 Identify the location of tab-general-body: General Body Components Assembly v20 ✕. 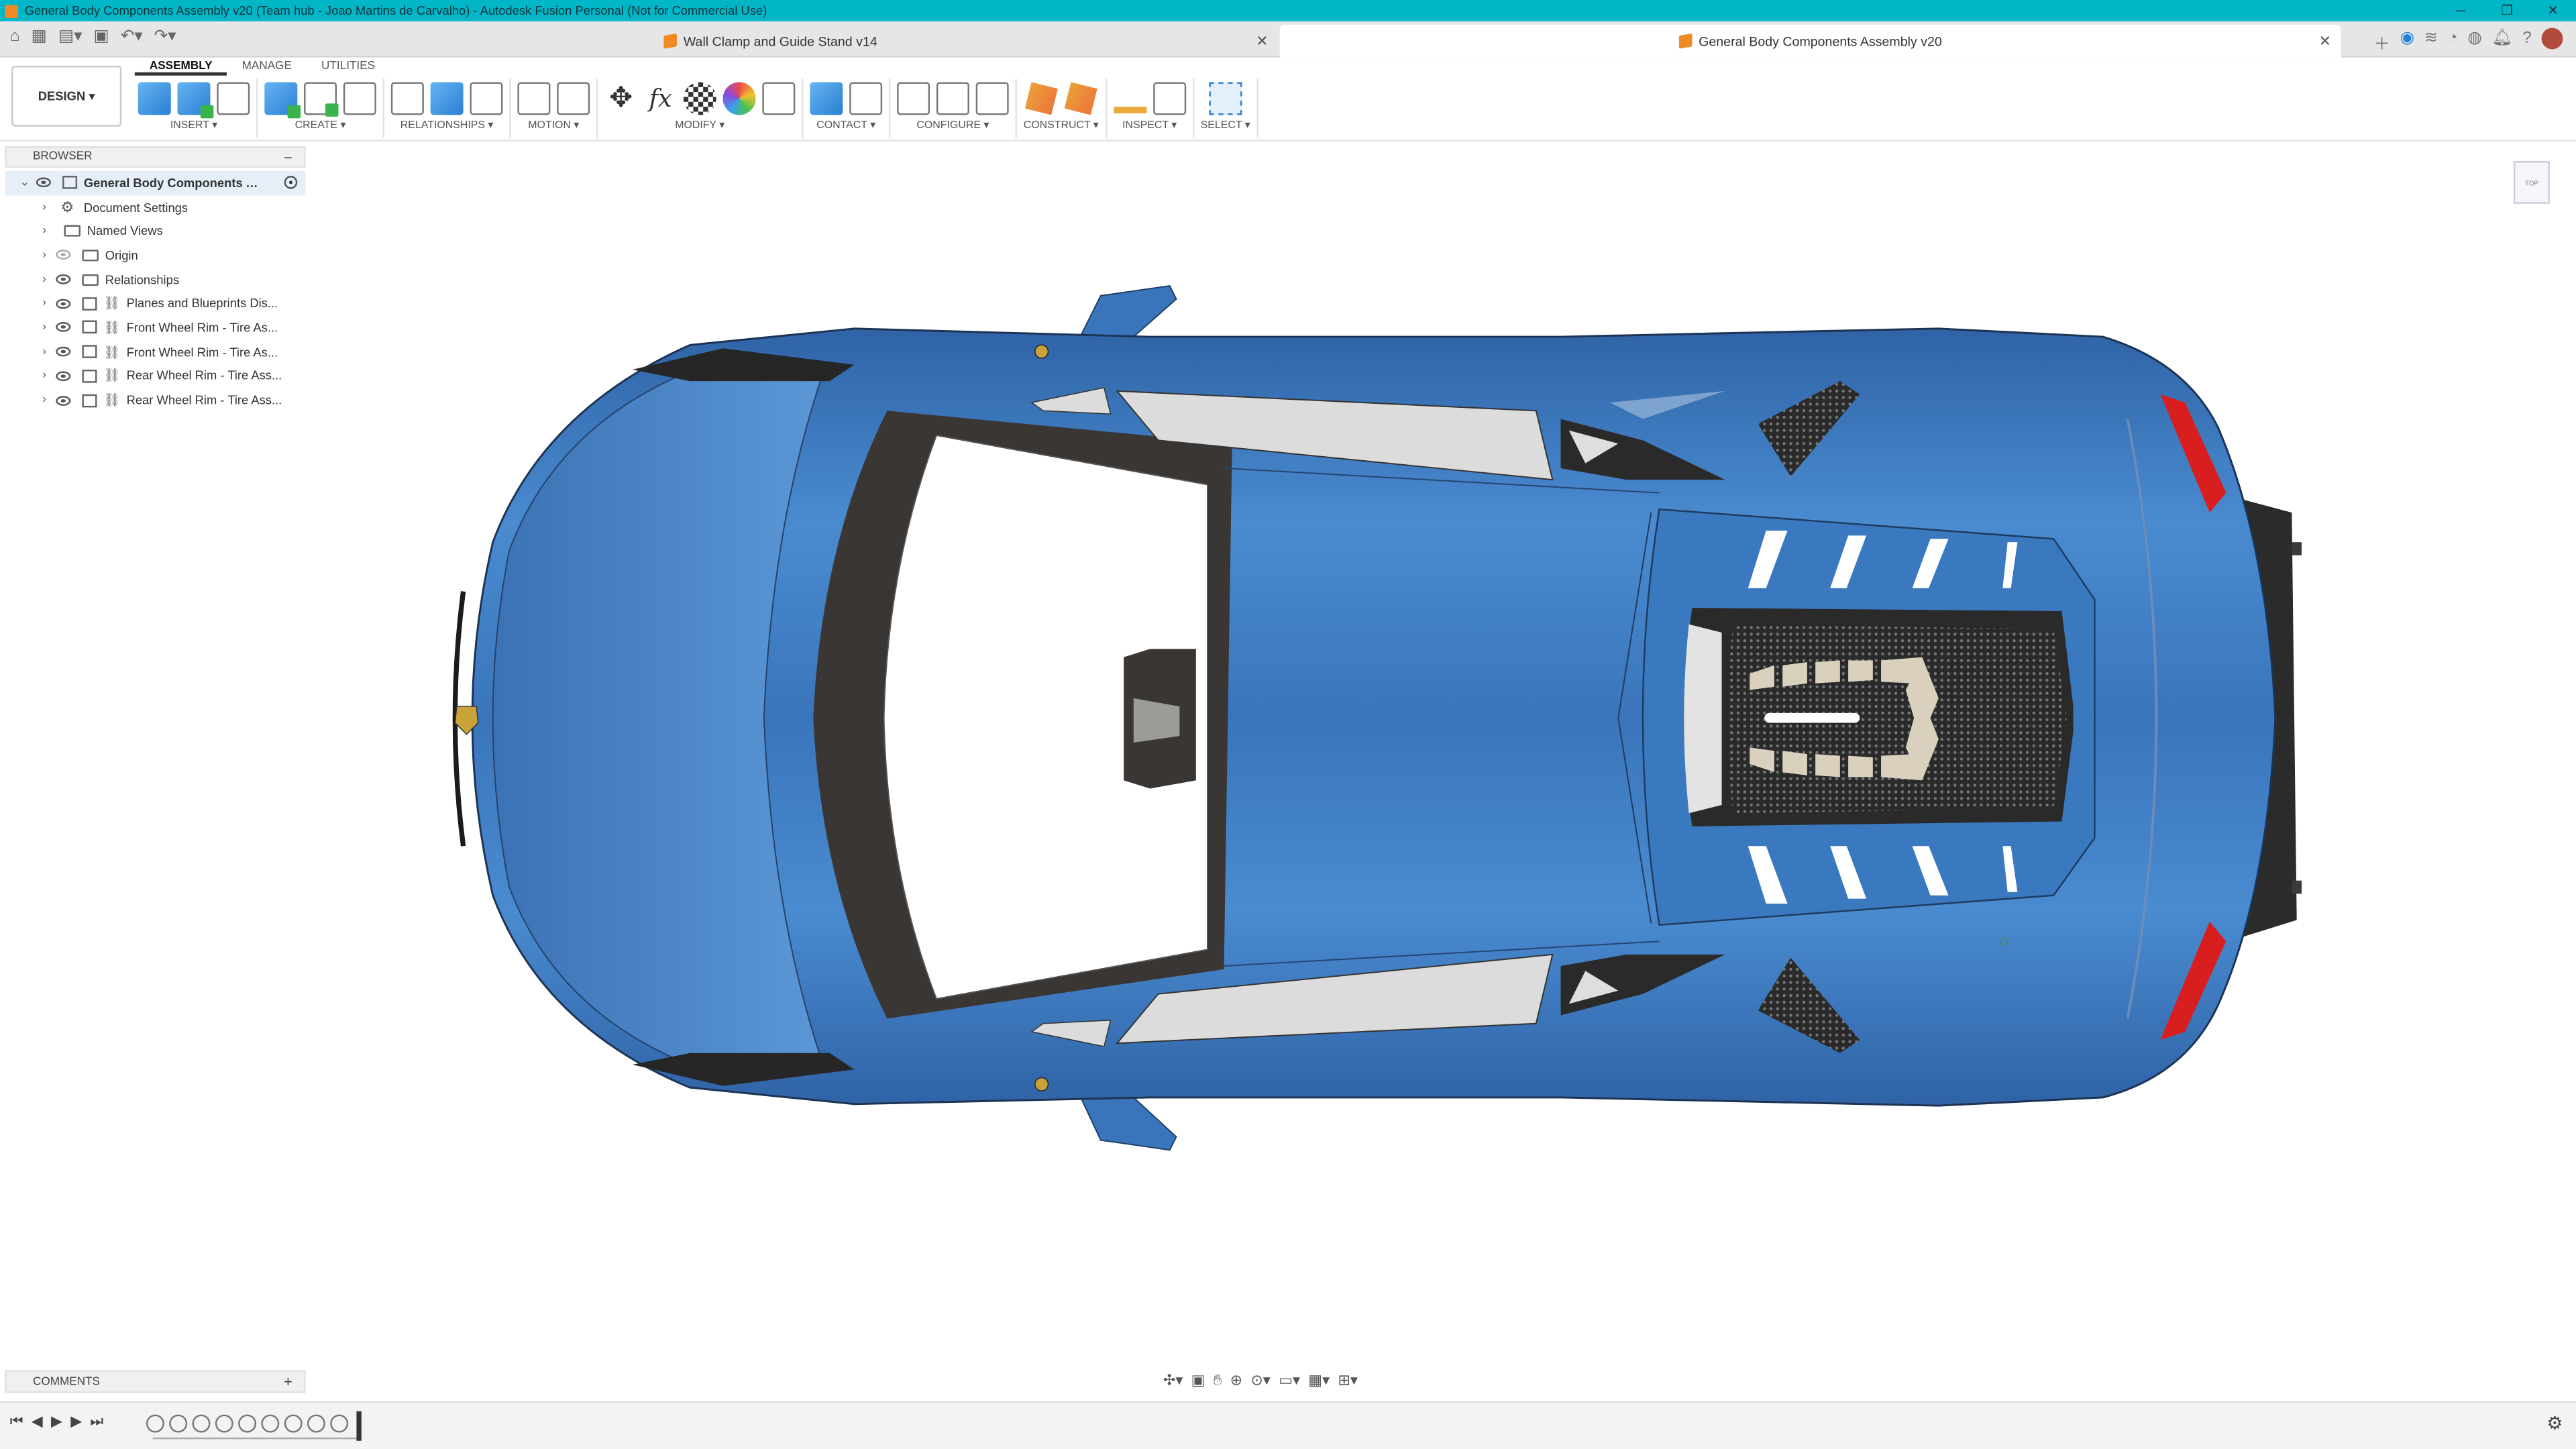
(1810, 41).